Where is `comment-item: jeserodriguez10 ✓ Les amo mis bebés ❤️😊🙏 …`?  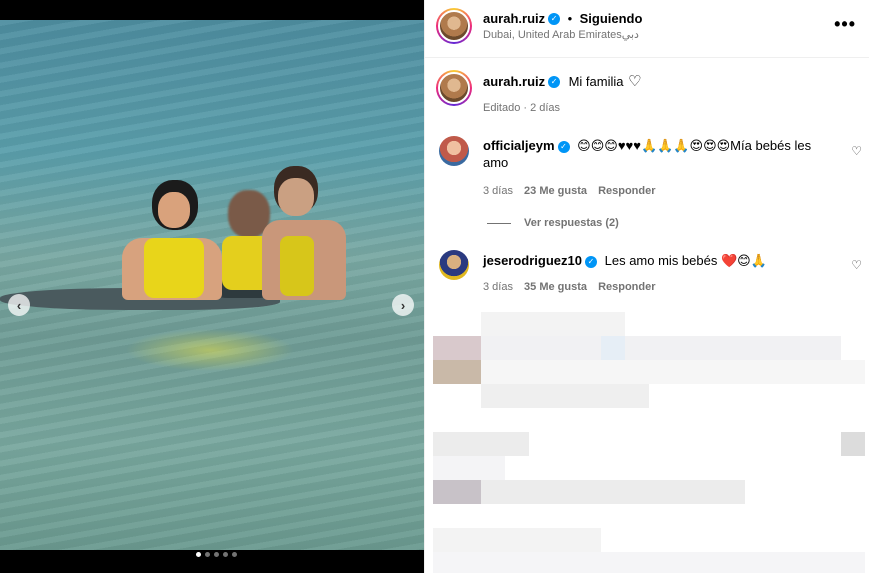 comment-item: jeserodriguez10 ✓ Les amo mis bebés ❤️😊🙏 … is located at coordinates (647, 276).